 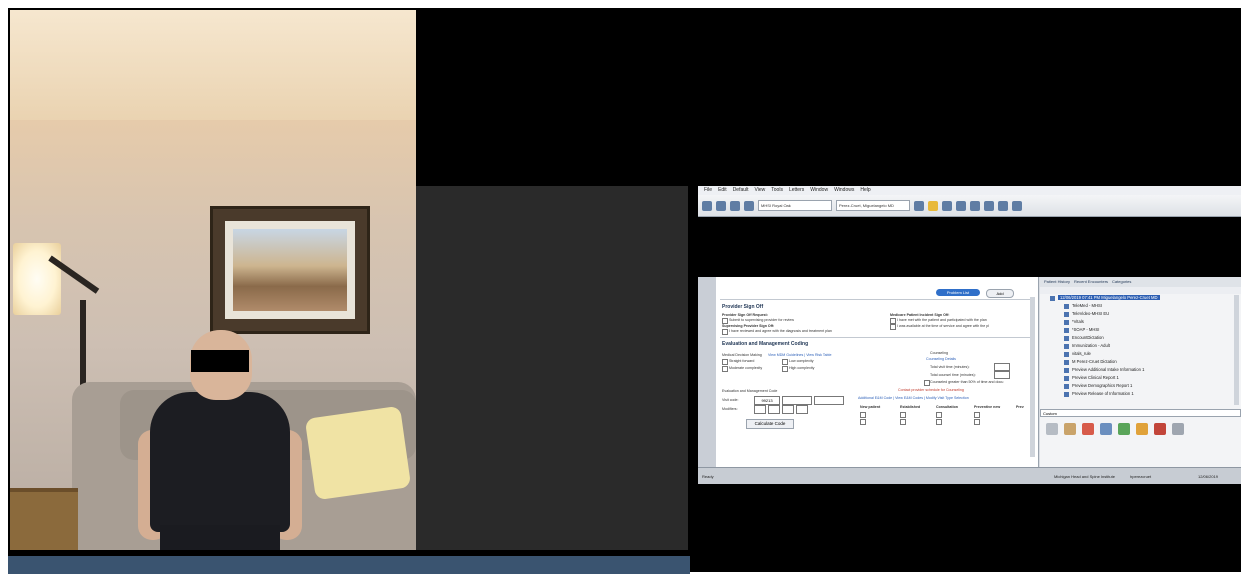 I want to click on menu-file: File, so click(x=708, y=190).